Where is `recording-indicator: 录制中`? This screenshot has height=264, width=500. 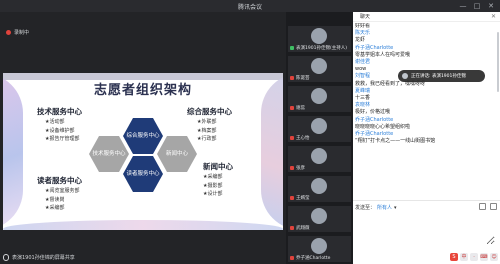
recording-indicator: 录制中 is located at coordinates (17, 32).